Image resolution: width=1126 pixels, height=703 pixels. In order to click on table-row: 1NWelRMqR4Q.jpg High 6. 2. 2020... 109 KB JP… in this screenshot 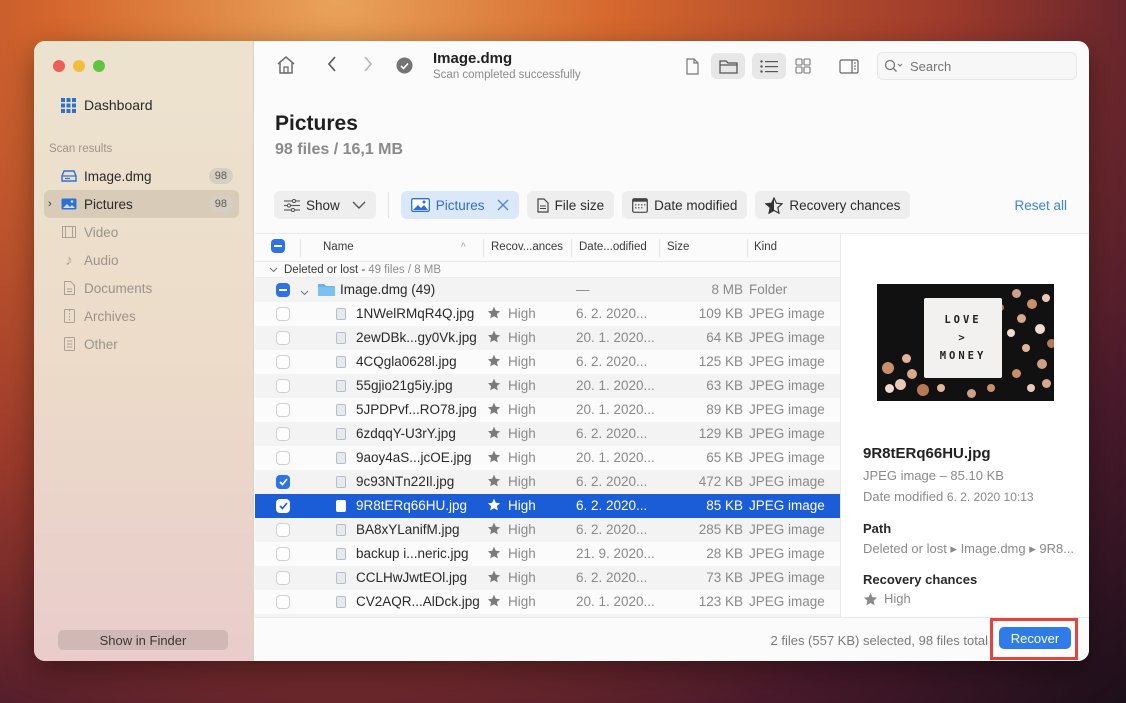, I will do `click(547, 314)`.